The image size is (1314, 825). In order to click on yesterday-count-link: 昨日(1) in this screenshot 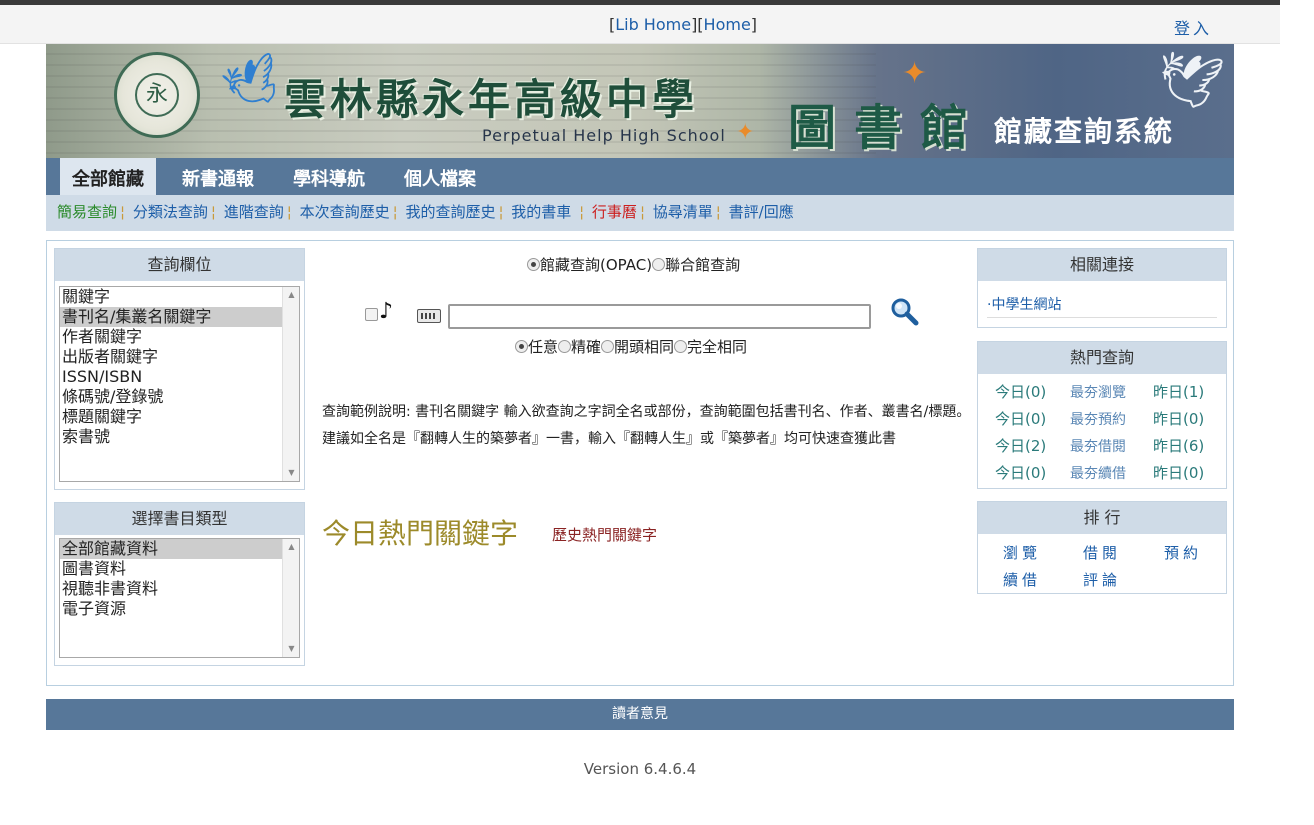, I will do `click(1178, 392)`.